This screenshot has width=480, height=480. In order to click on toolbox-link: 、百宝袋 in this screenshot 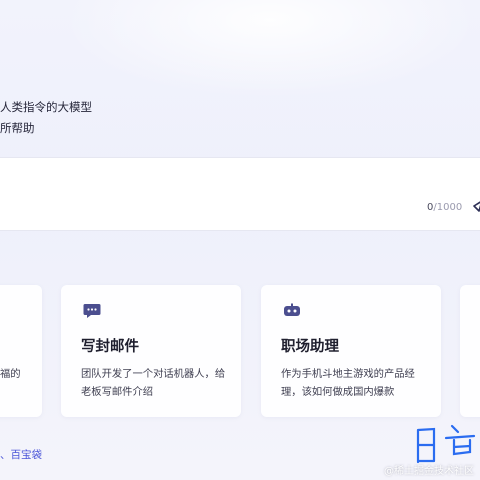, I will do `click(21, 454)`.